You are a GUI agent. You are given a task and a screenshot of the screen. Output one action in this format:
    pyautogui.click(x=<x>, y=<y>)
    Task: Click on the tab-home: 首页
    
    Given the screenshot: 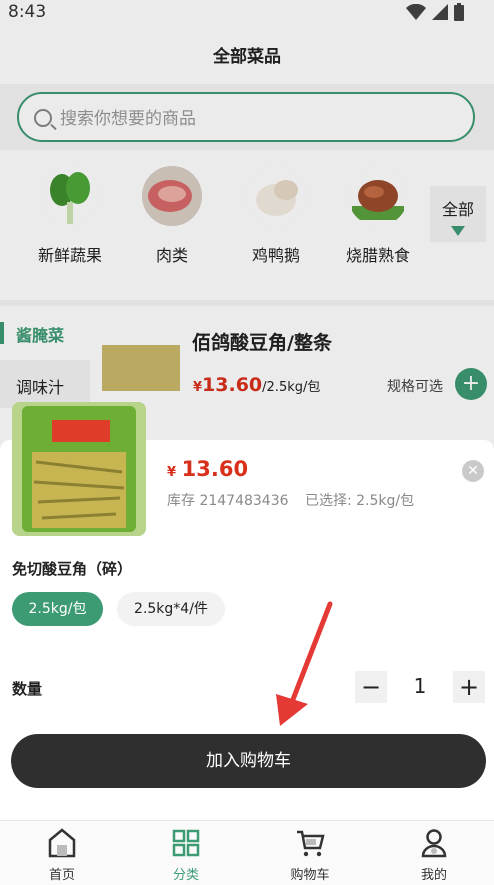 What is the action you would take?
    pyautogui.click(x=62, y=852)
    